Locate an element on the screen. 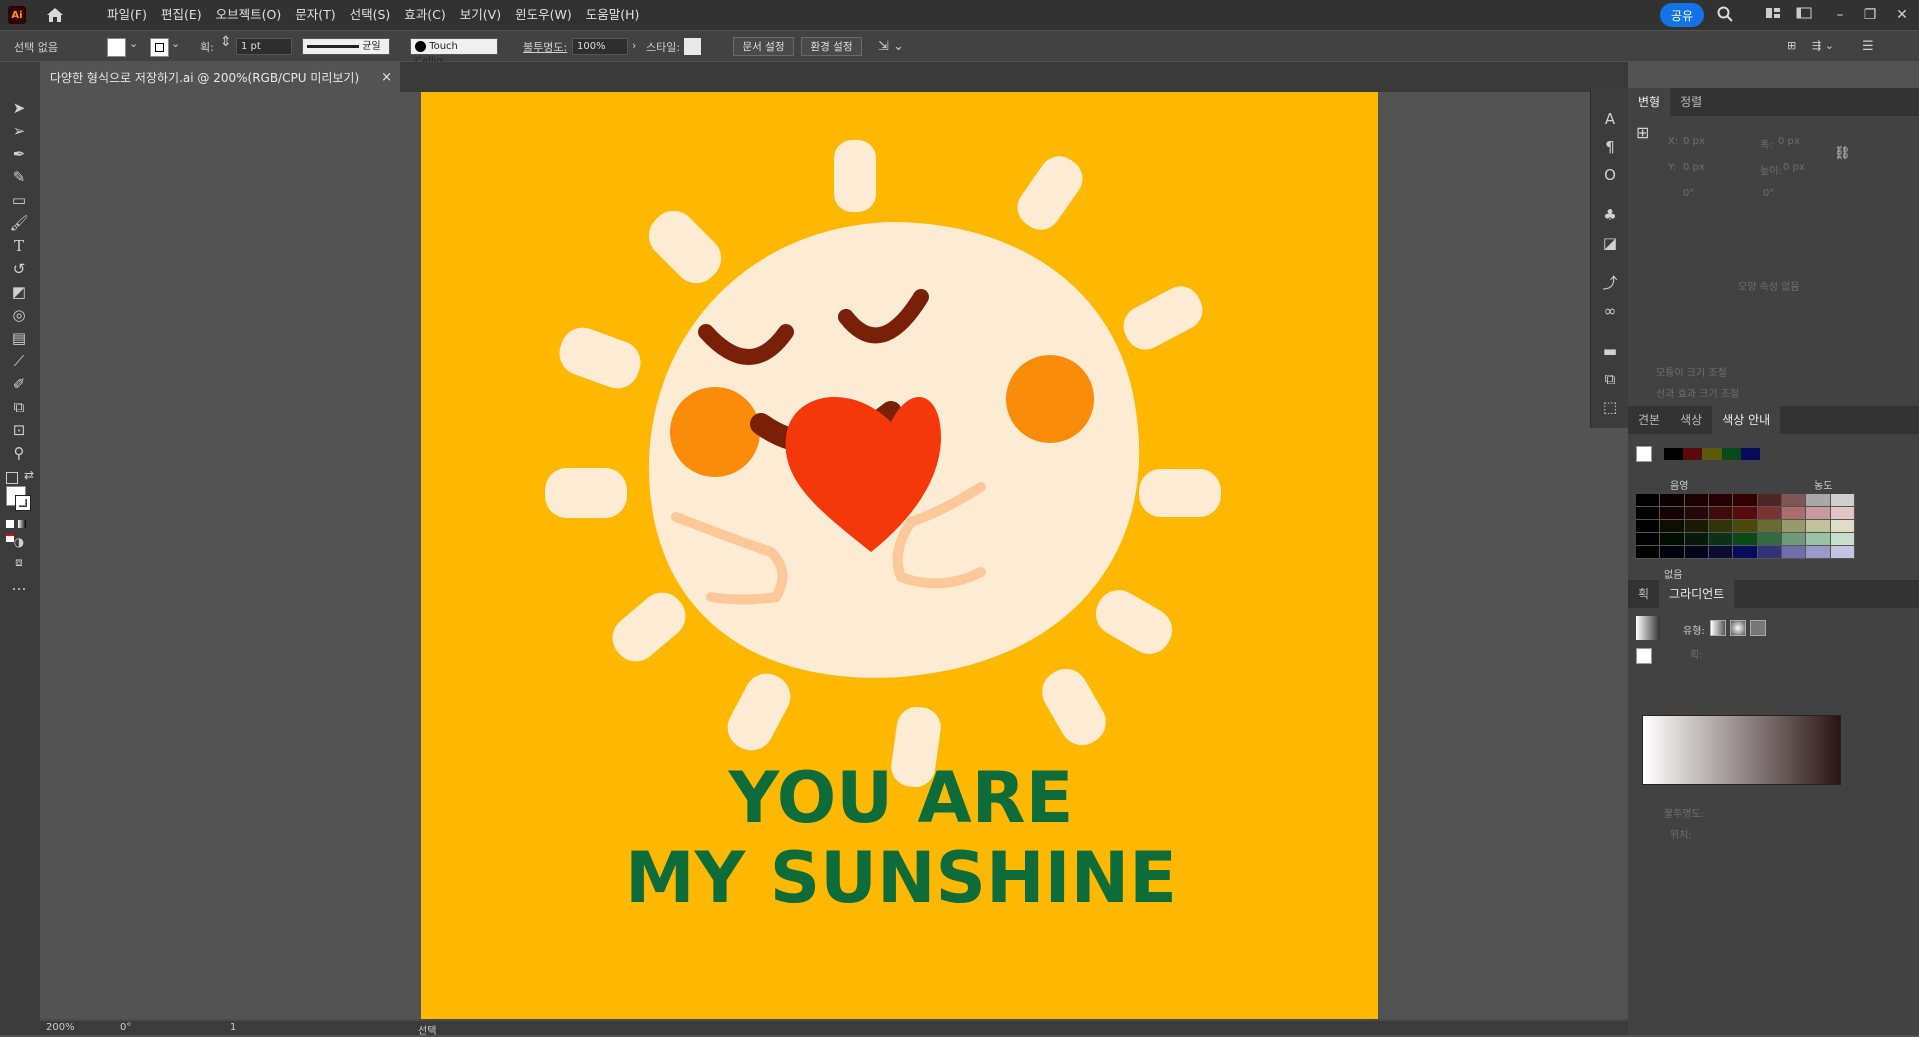 The height and width of the screenshot is (1037, 1919). menu-item: 선택(S) is located at coordinates (370, 15).